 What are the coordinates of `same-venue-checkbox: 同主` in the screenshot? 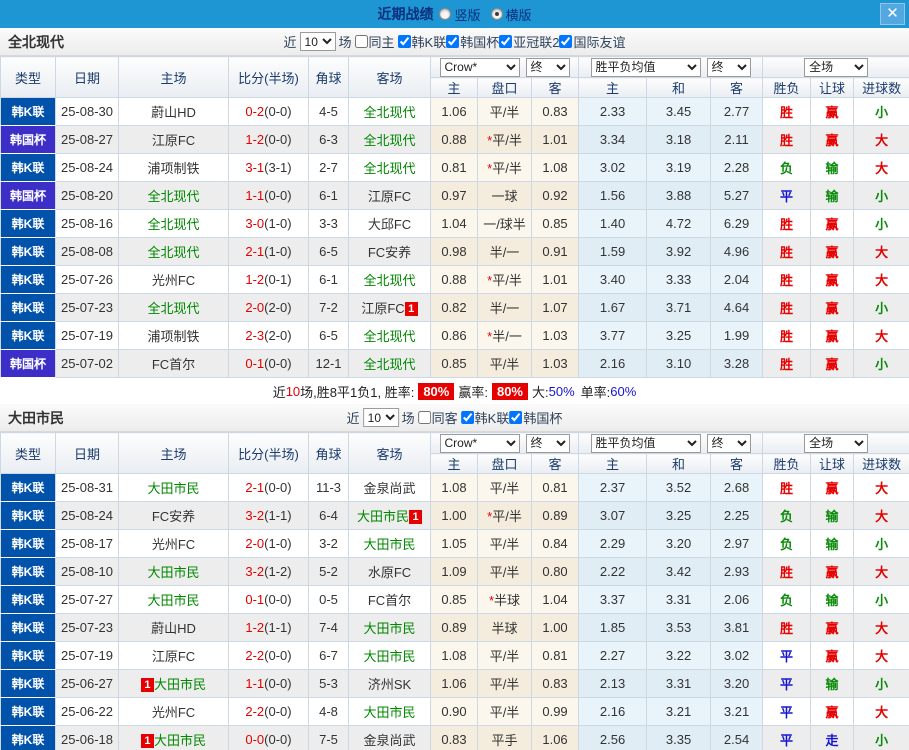 It's located at (374, 41).